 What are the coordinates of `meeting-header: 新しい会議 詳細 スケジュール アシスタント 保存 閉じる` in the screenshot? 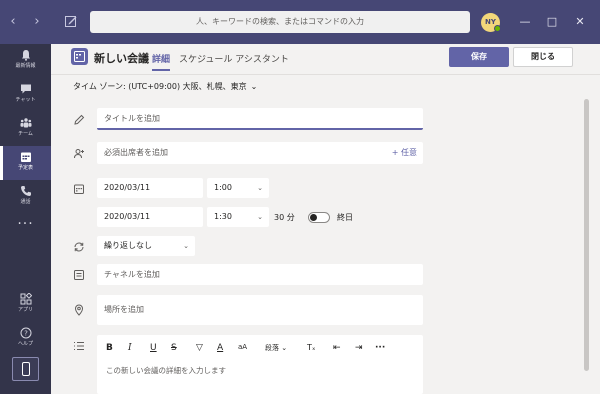 It's located at (325, 59).